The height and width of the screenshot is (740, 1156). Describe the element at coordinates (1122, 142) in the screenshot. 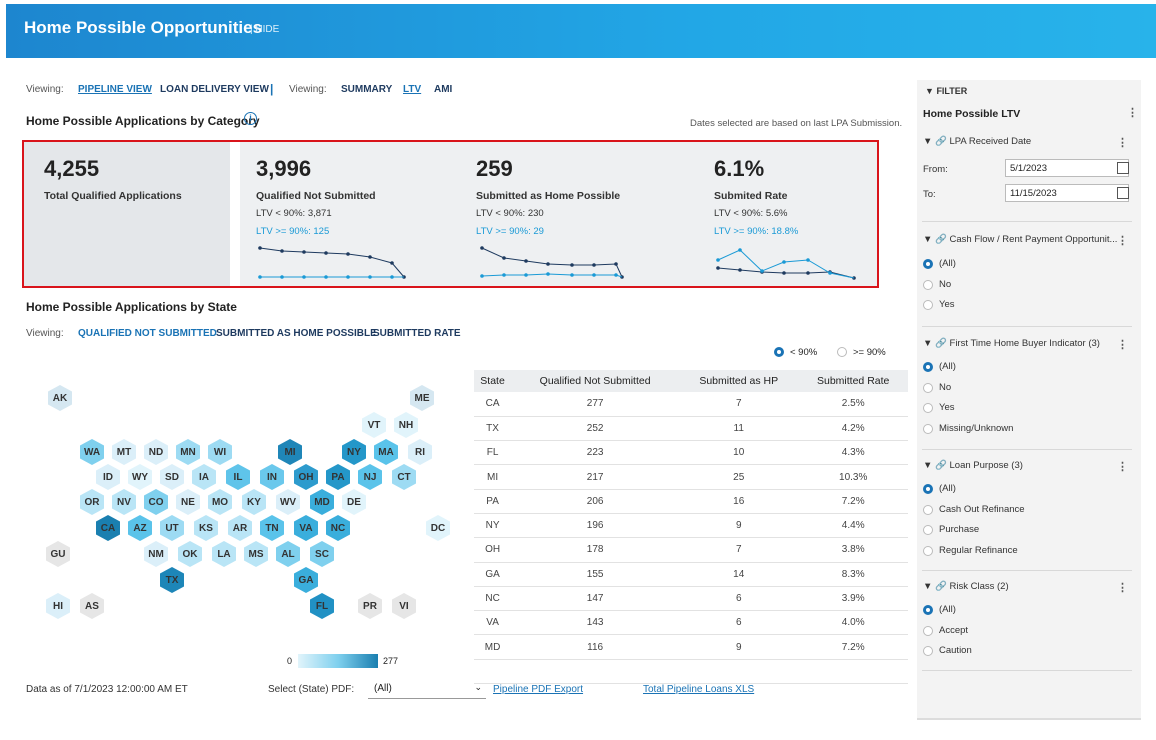

I see `lpa-more-icon: ⋮` at that location.